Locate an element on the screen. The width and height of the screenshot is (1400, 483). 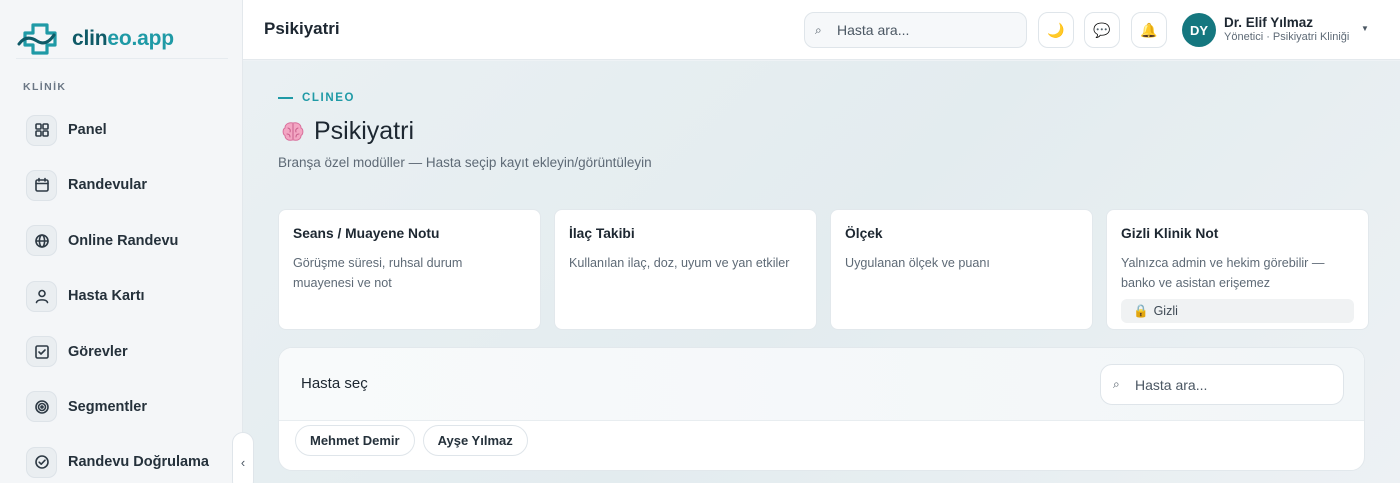
globe-icon is located at coordinates (41, 241).